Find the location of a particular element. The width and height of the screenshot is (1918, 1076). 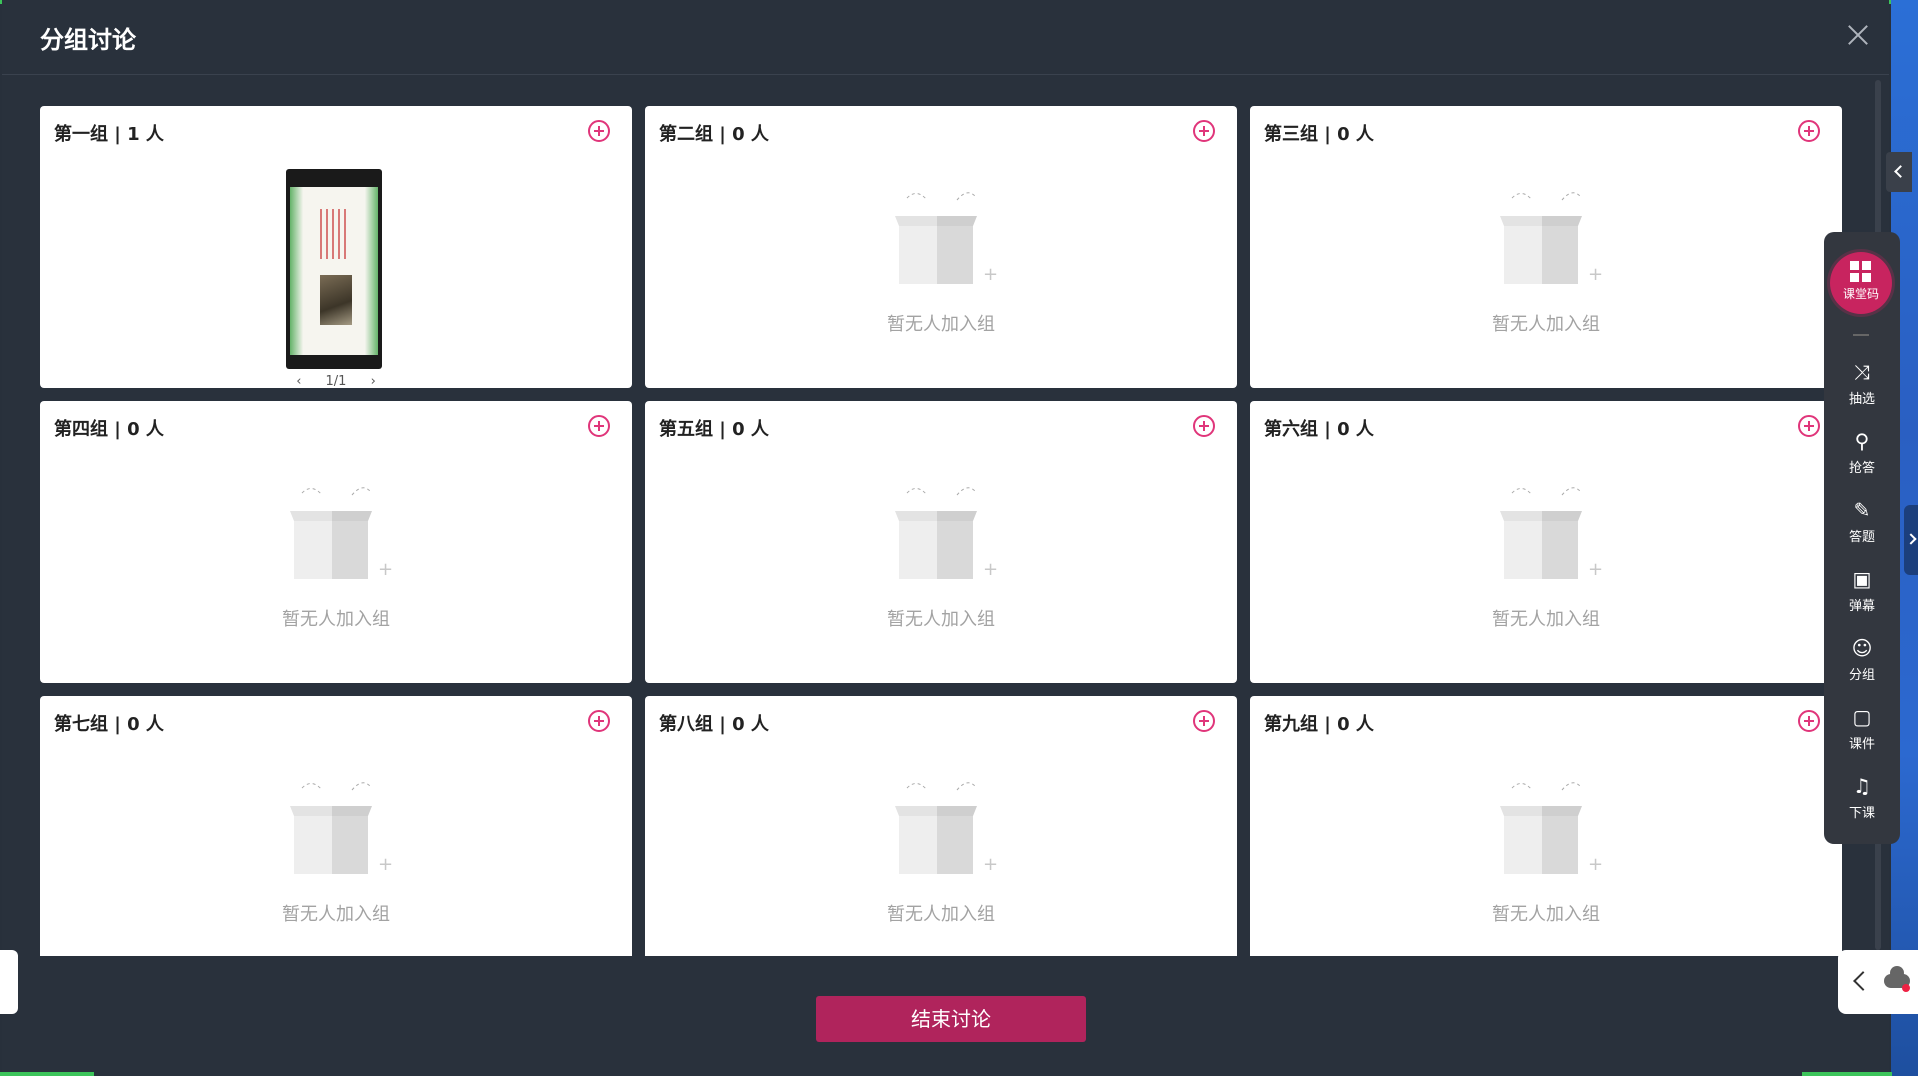

collapse-toolbar-icon is located at coordinates (1899, 172).